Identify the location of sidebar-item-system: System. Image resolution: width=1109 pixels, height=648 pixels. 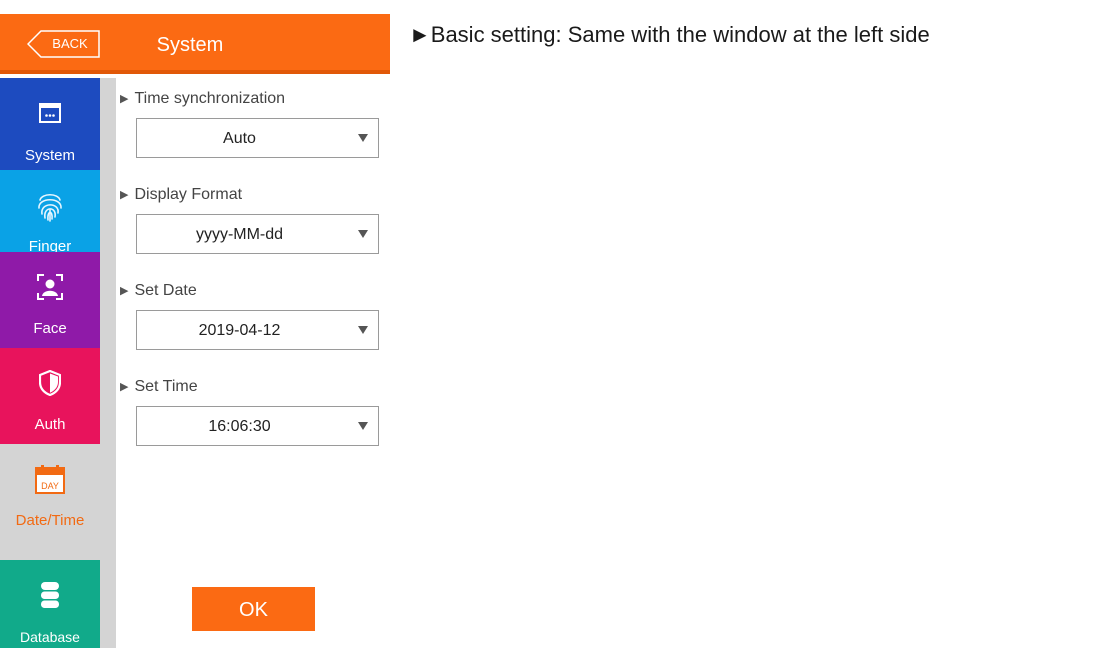
(50, 124).